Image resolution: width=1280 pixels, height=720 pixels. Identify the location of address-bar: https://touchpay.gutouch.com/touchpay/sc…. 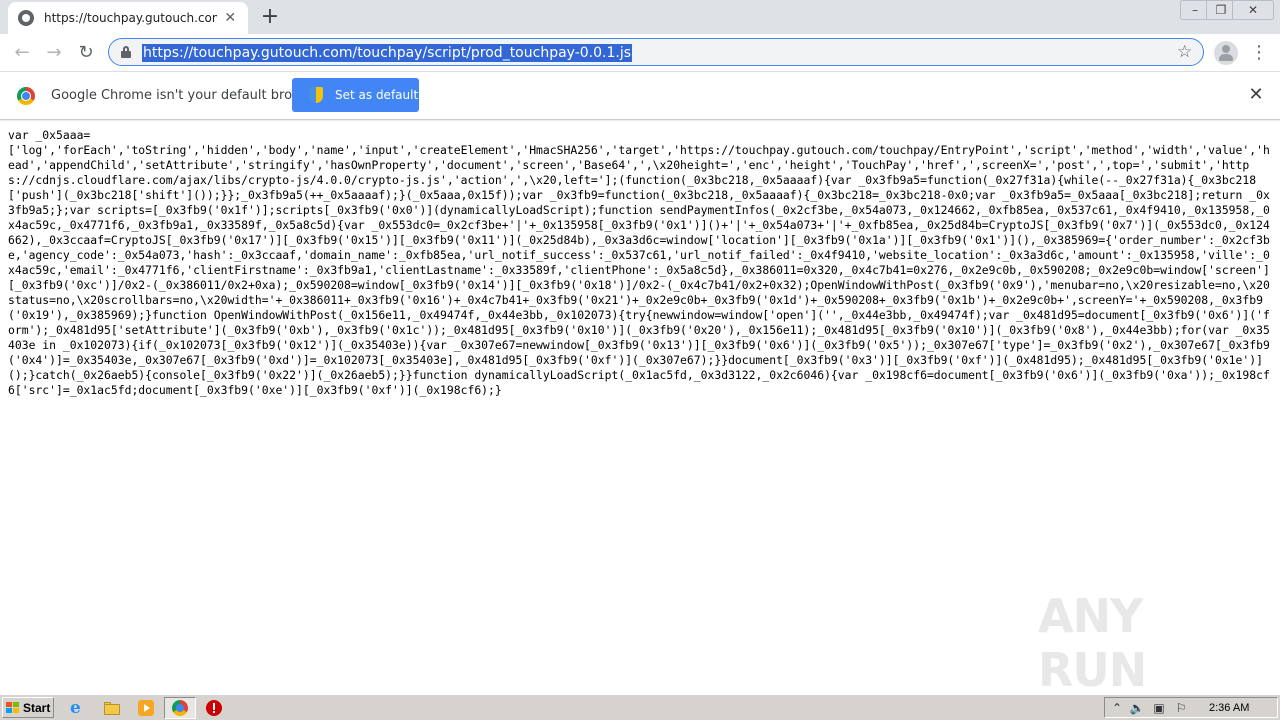
(656, 52).